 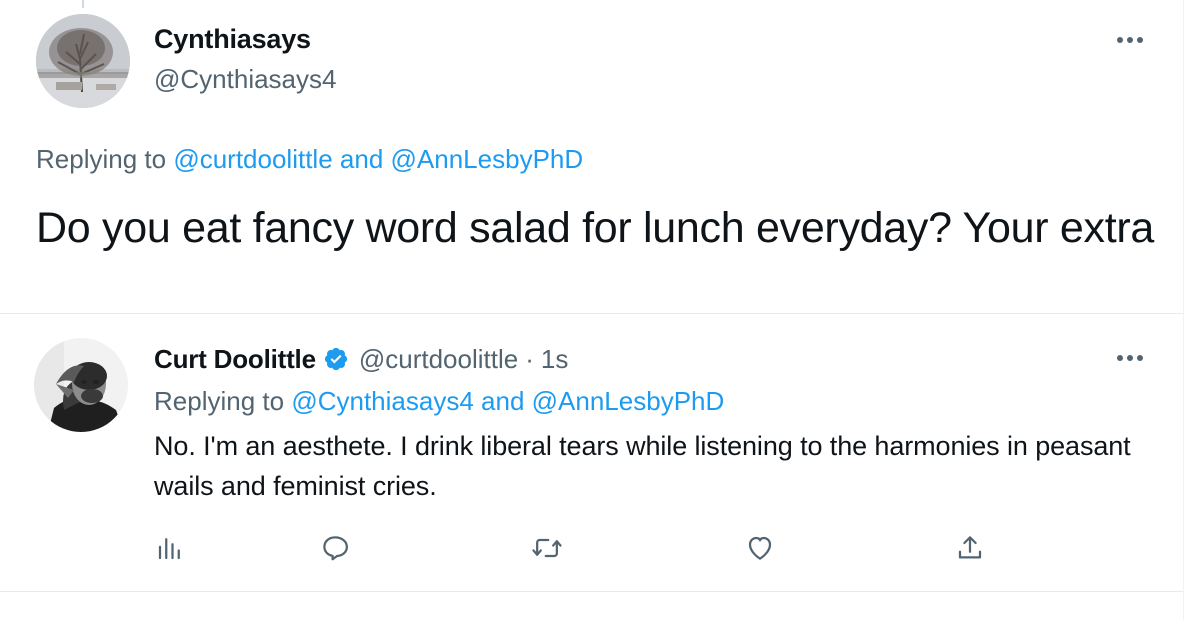 I want to click on bar-chart-icon, so click(x=169, y=549).